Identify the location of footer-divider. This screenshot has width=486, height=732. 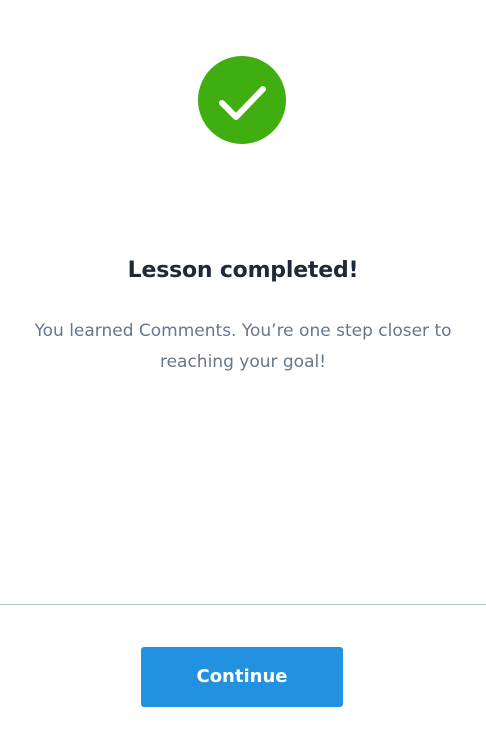
(243, 604).